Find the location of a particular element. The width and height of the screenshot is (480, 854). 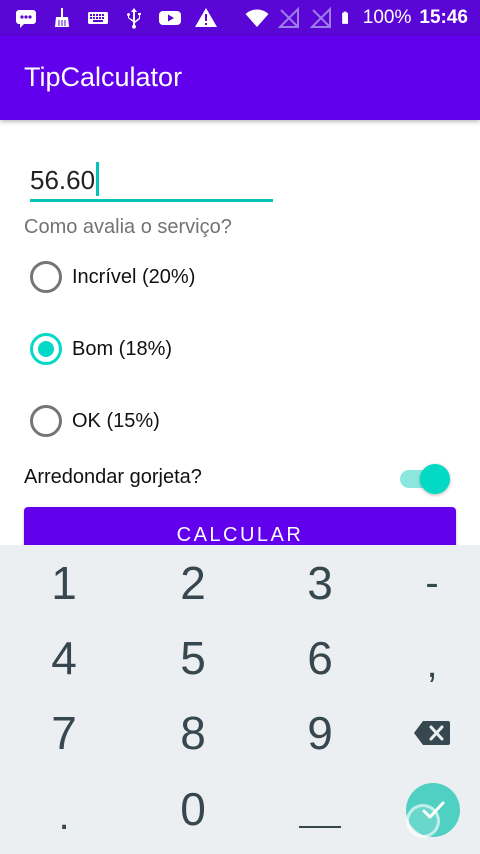

warning-icon is located at coordinates (206, 17).